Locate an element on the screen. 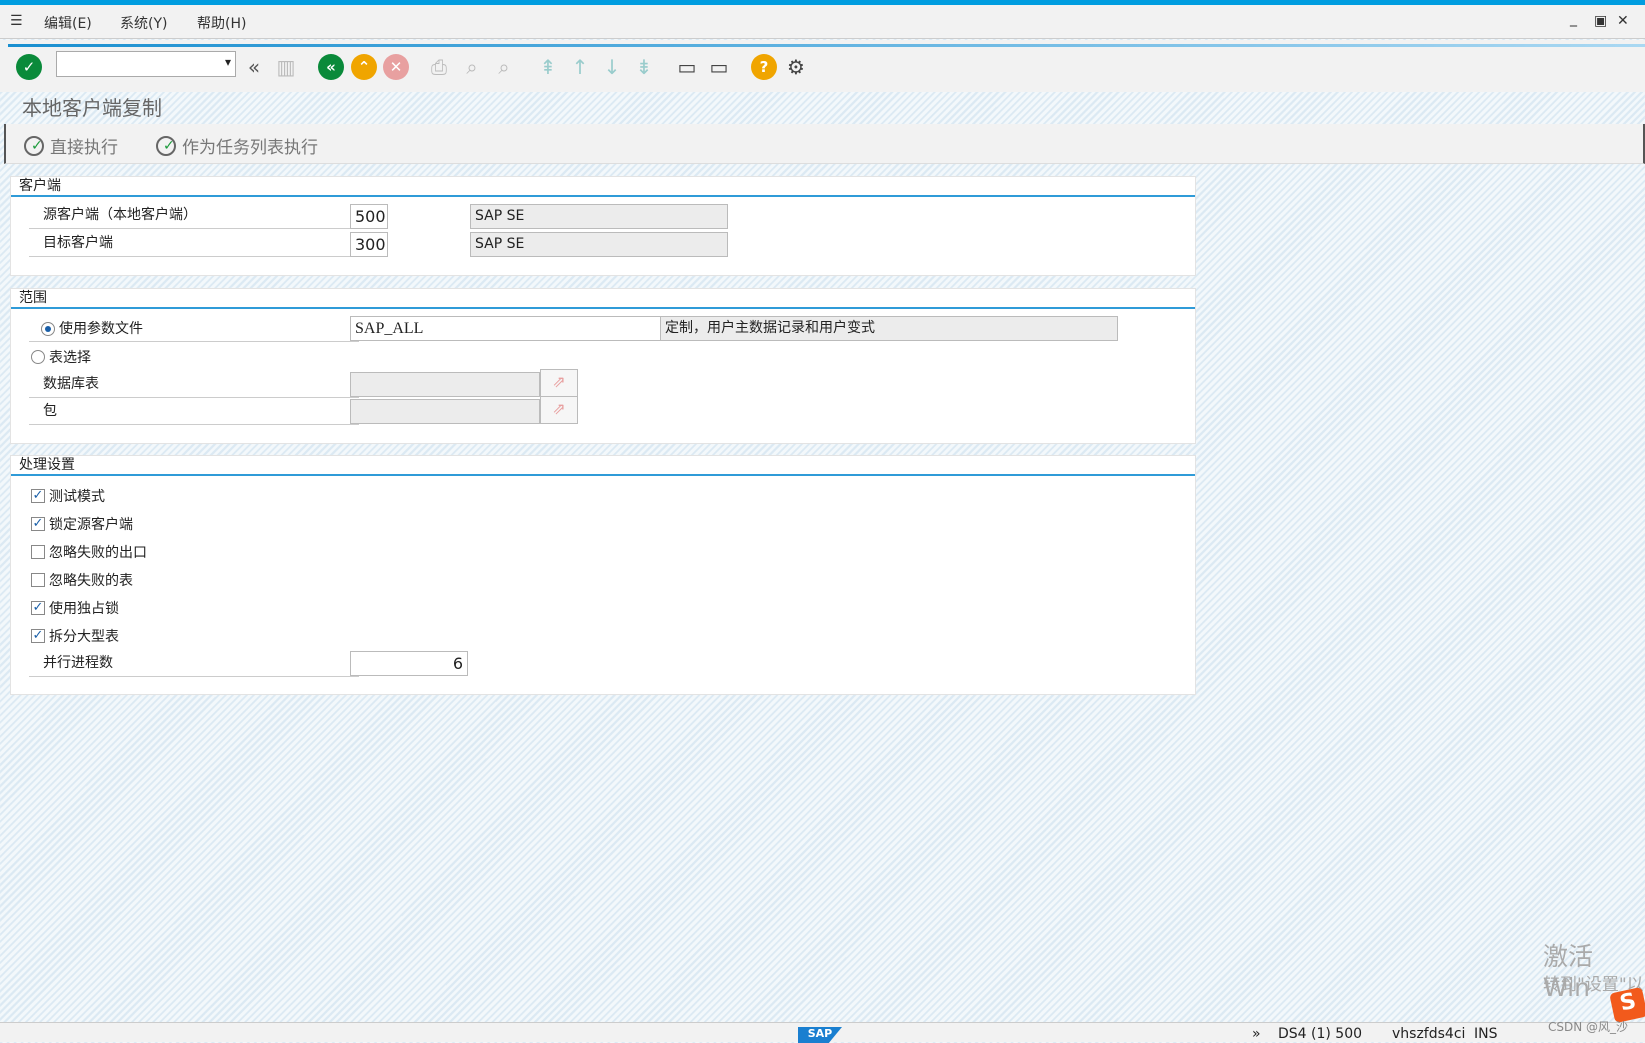  close-icon: ✕ is located at coordinates (1623, 21).